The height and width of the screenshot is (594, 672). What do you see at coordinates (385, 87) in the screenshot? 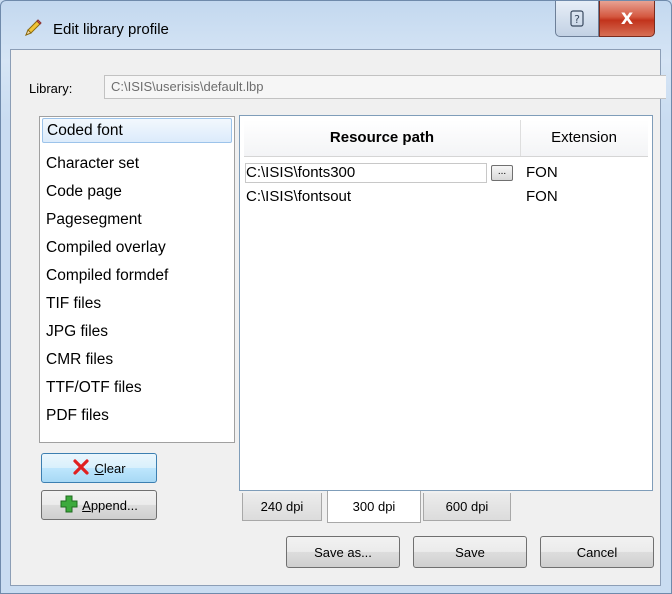
I see `library-path-field: C:\ISIS\userisis\default.lbp` at bounding box center [385, 87].